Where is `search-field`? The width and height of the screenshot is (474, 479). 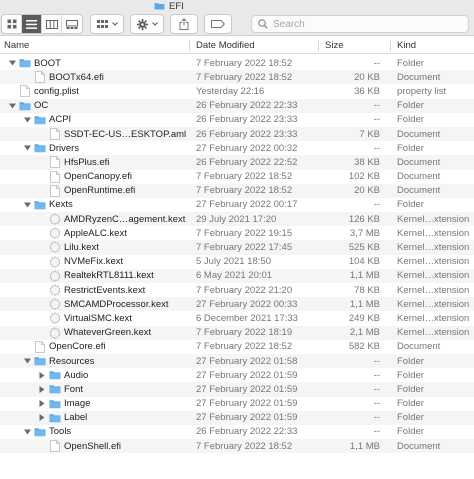
search-field is located at coordinates (360, 24).